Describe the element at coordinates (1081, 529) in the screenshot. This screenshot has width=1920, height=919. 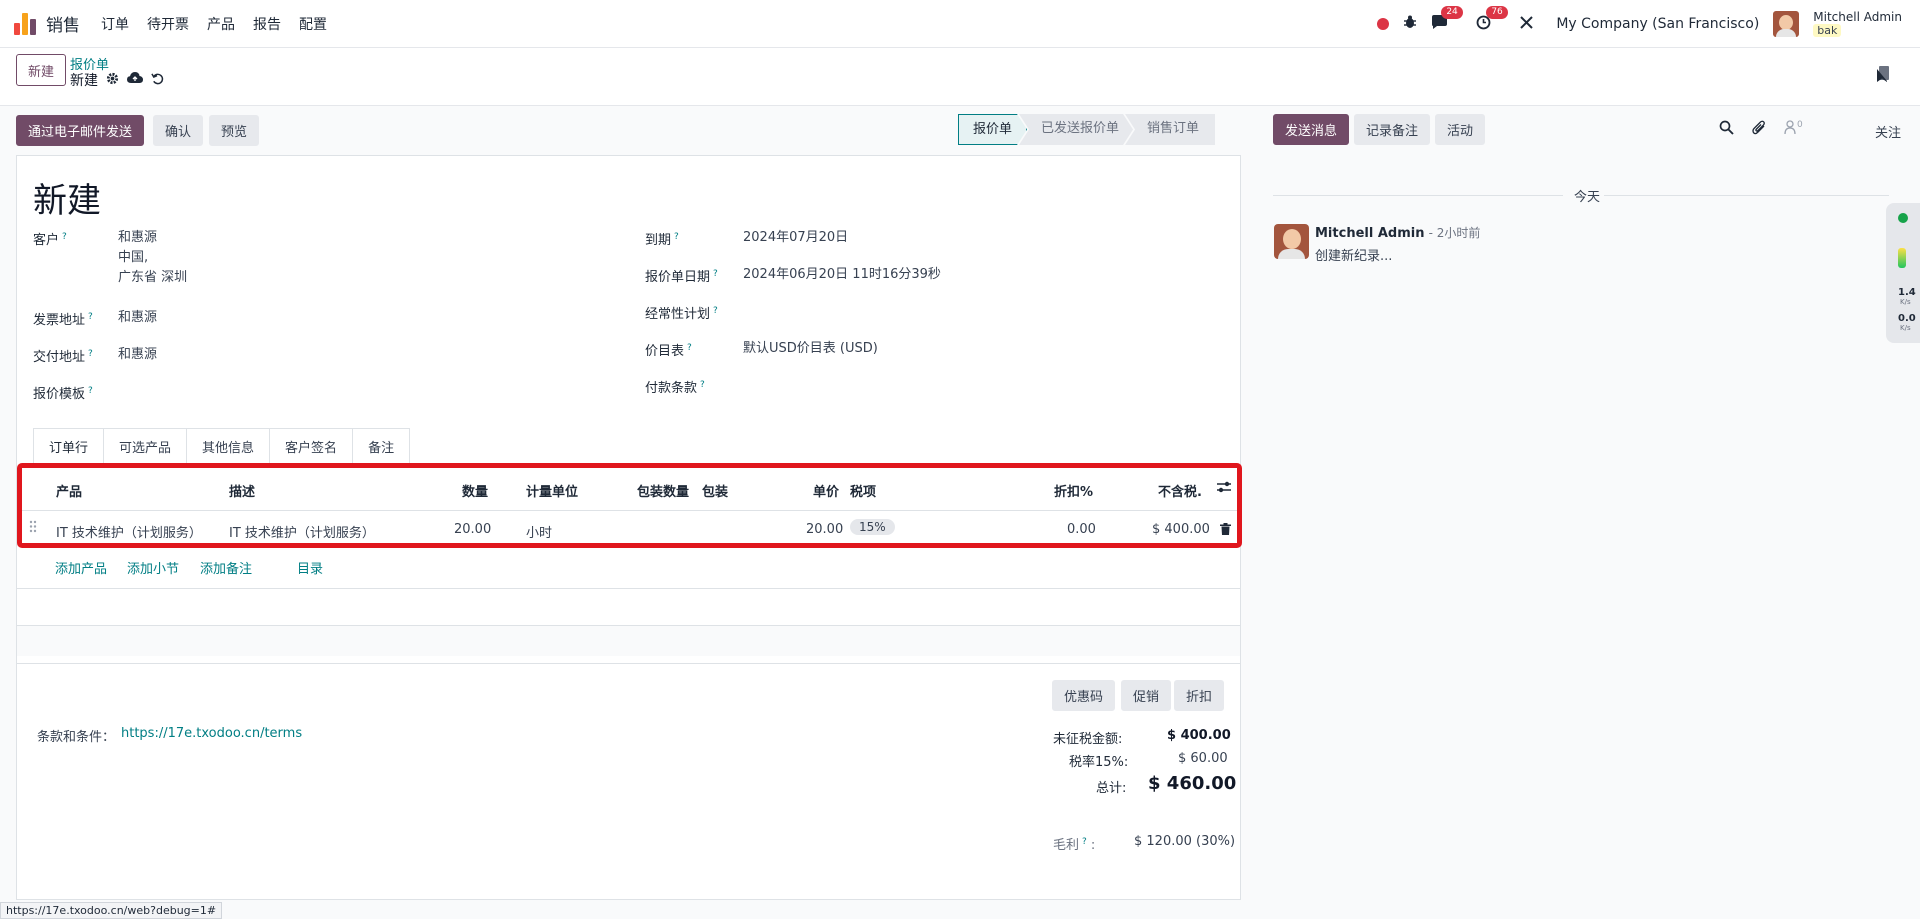
I see `row-discount: 0.00` at that location.